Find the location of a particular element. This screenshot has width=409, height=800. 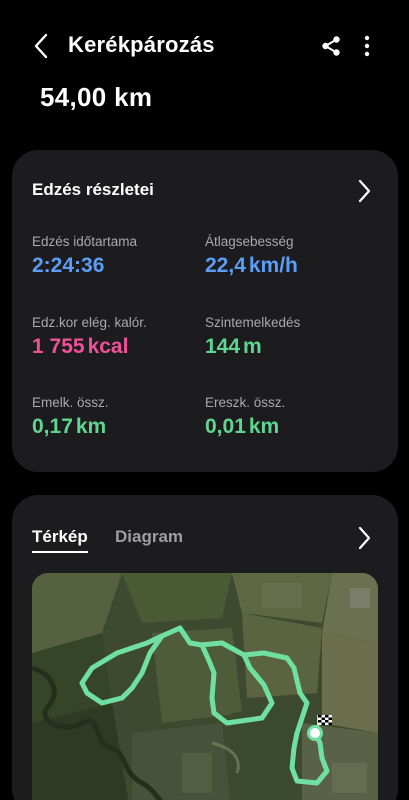

stat-label: Edzés időtartama is located at coordinates (85, 241).